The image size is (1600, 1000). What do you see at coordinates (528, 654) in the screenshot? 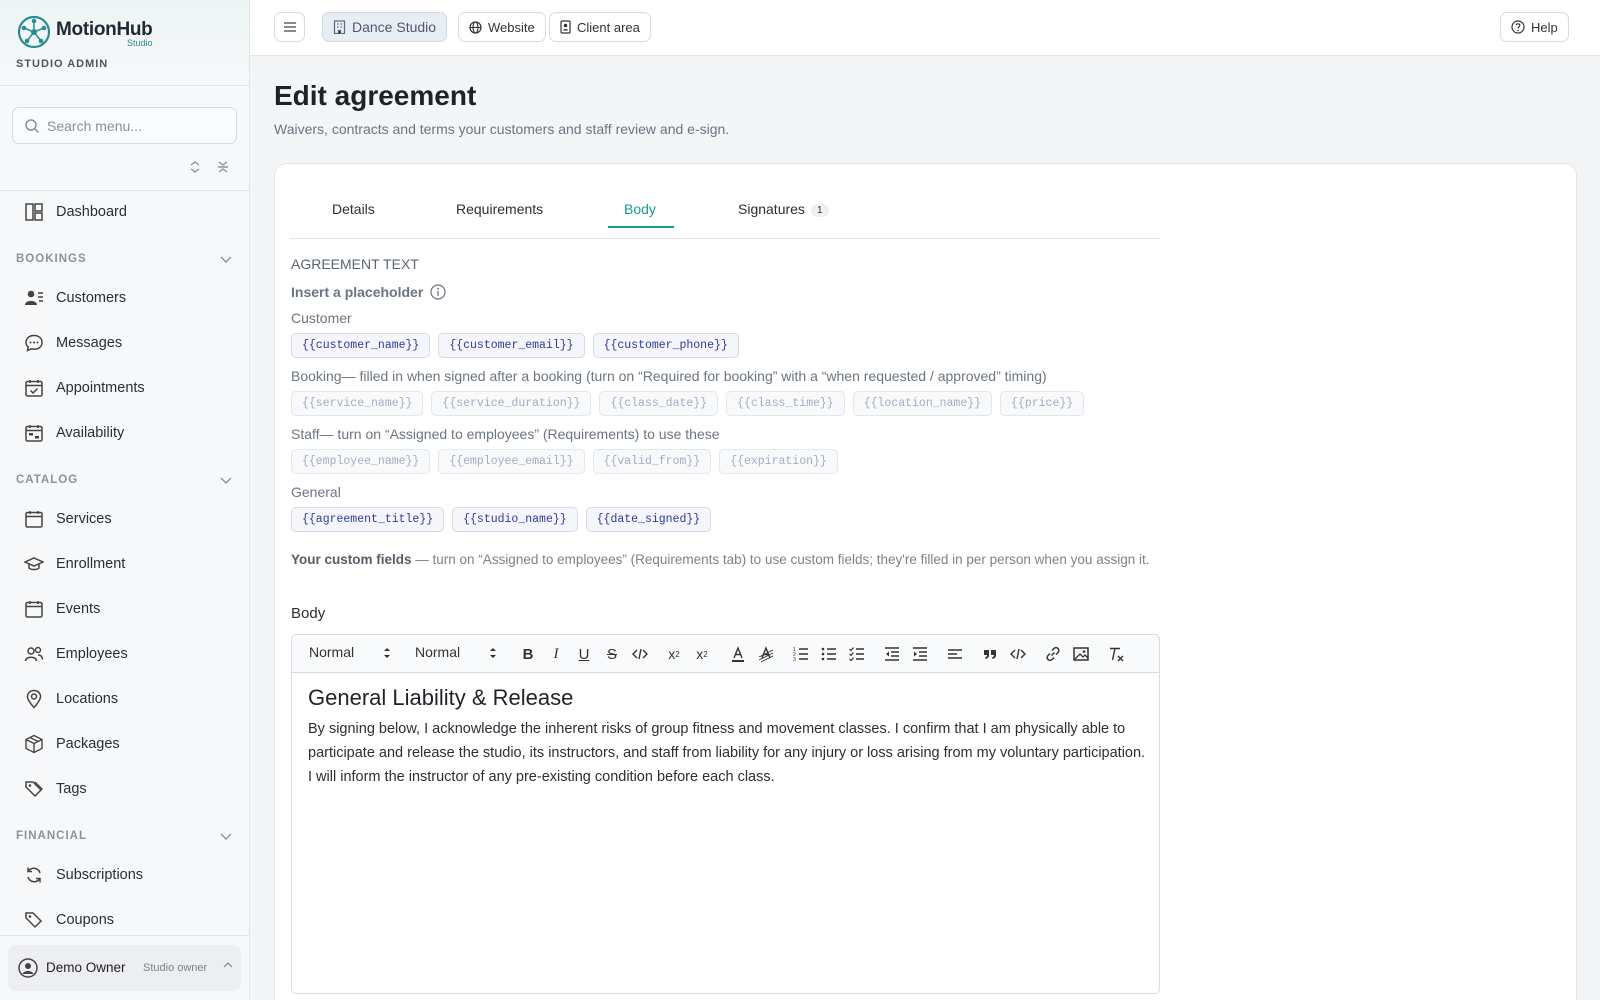
I see `bold-icon: B` at bounding box center [528, 654].